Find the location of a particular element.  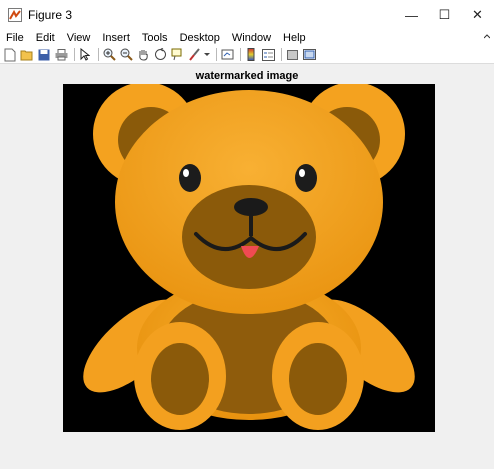

menu-tools: Tools is located at coordinates (155, 38).